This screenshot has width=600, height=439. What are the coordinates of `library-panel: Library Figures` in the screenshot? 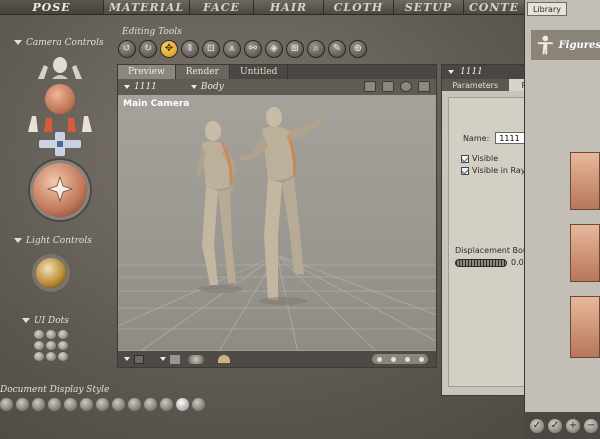 It's located at (562, 219).